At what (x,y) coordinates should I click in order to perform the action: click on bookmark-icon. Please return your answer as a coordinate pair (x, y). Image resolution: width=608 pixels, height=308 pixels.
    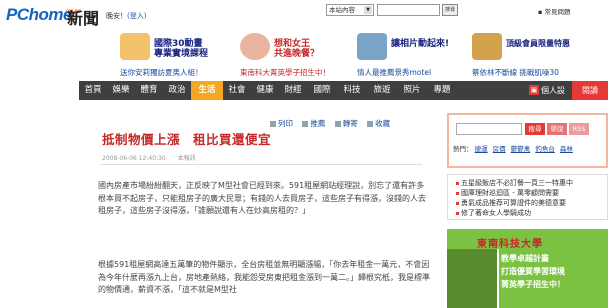
    Looking at the image, I should click on (370, 124).